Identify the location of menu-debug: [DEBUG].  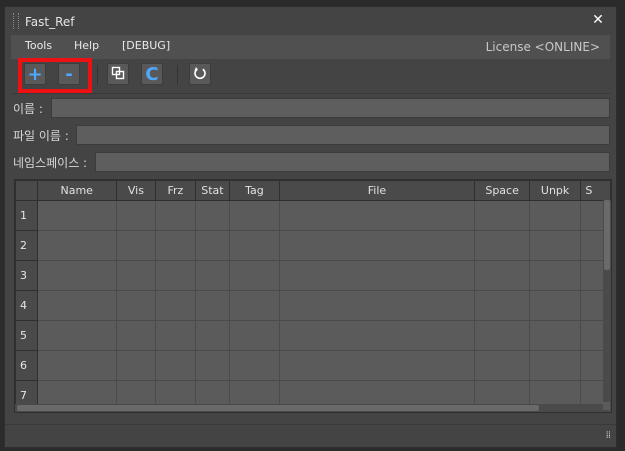
(146, 45).